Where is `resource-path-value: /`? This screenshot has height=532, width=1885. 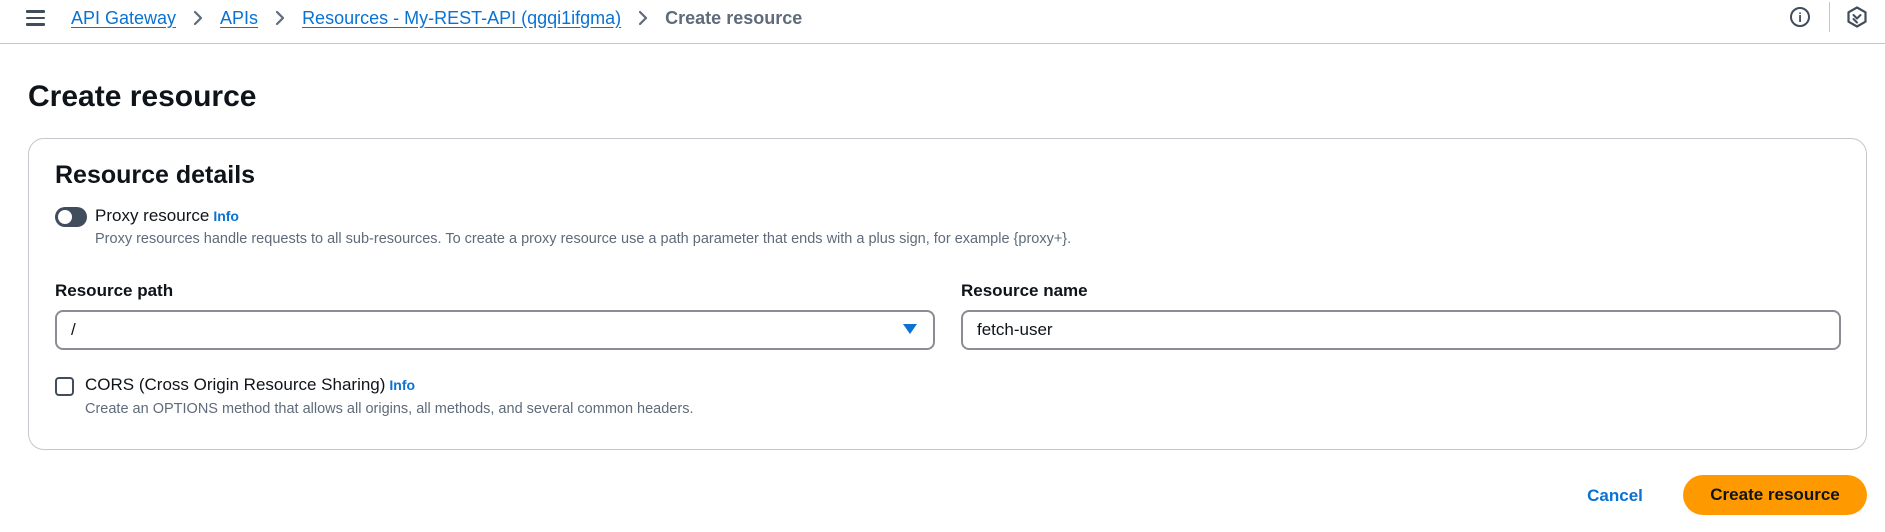
resource-path-value: / is located at coordinates (73, 329).